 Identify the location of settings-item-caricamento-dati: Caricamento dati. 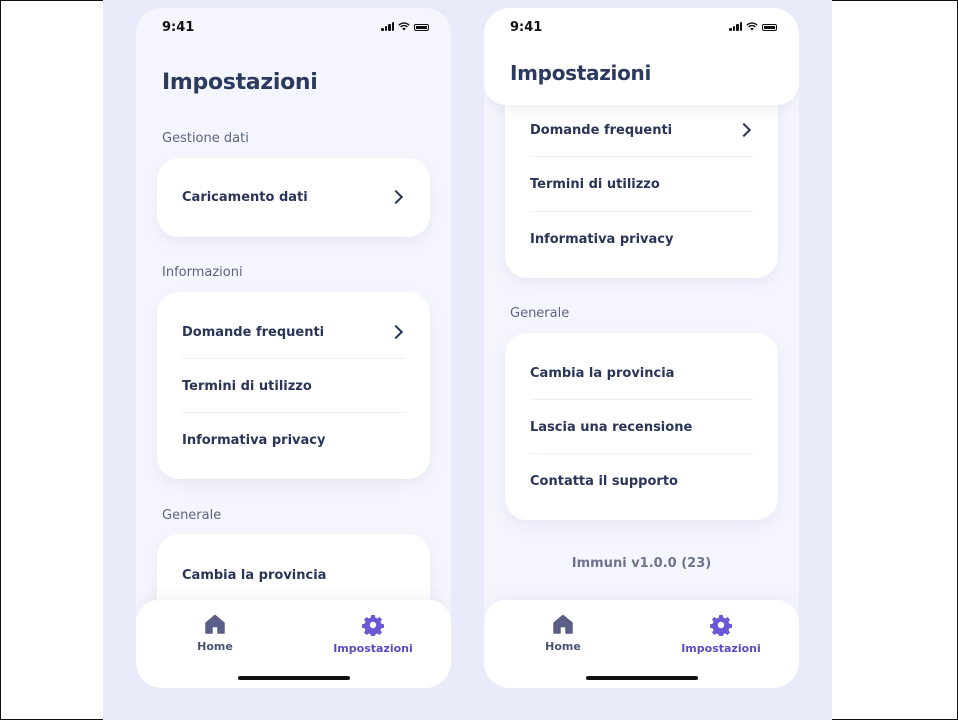
(293, 197).